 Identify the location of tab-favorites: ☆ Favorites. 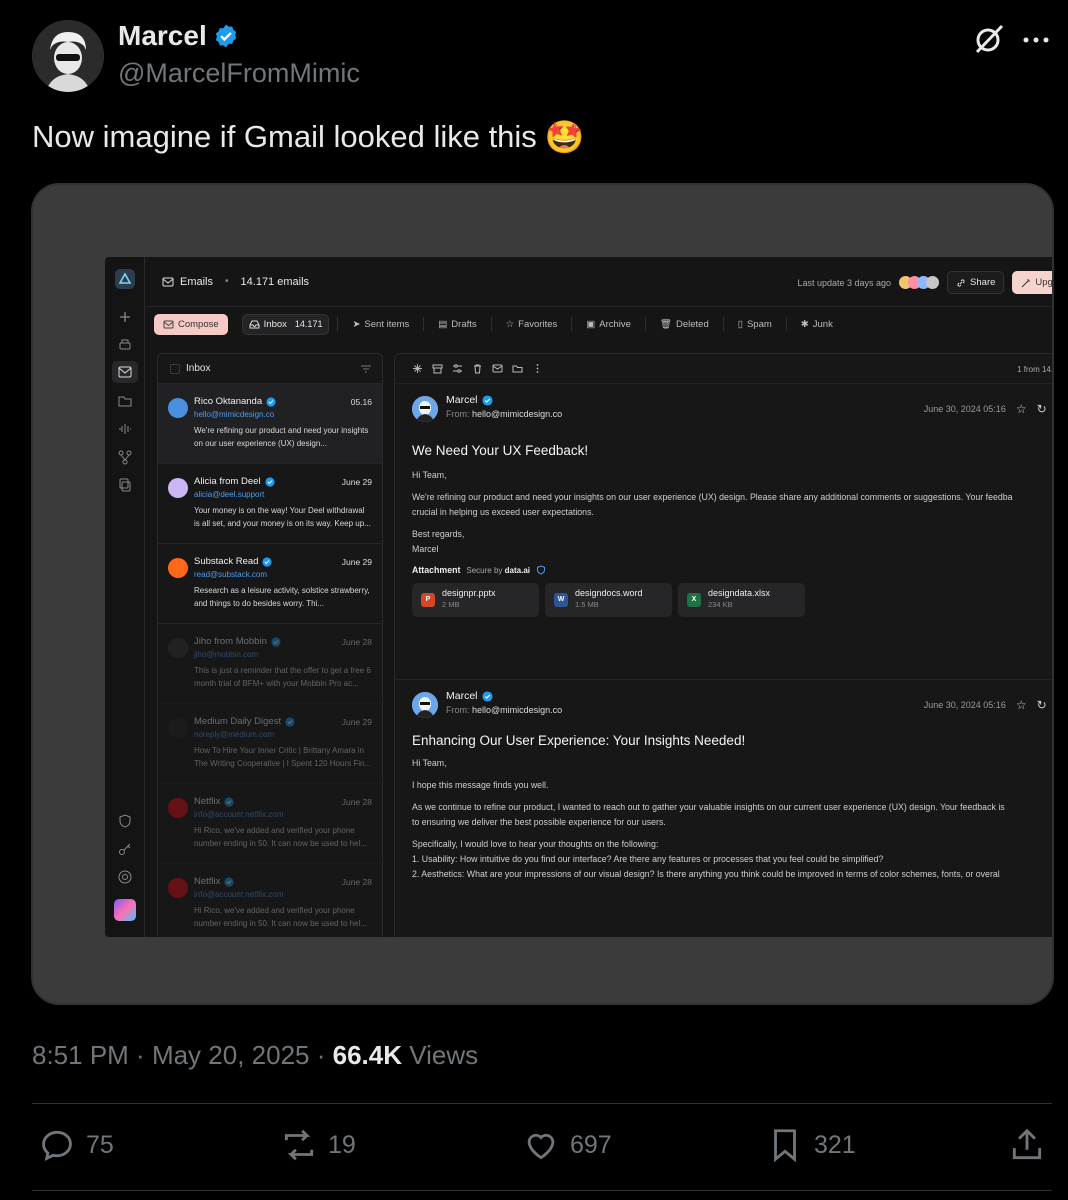
(532, 324).